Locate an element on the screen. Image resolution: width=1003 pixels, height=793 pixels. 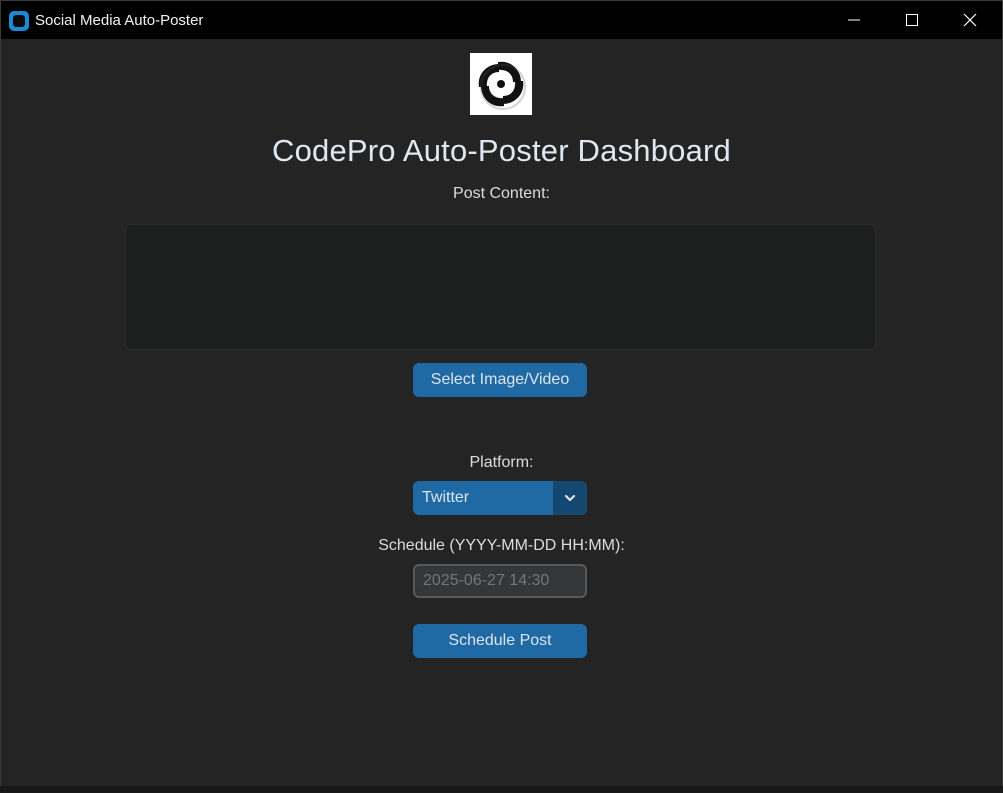
close-button is located at coordinates (970, 20).